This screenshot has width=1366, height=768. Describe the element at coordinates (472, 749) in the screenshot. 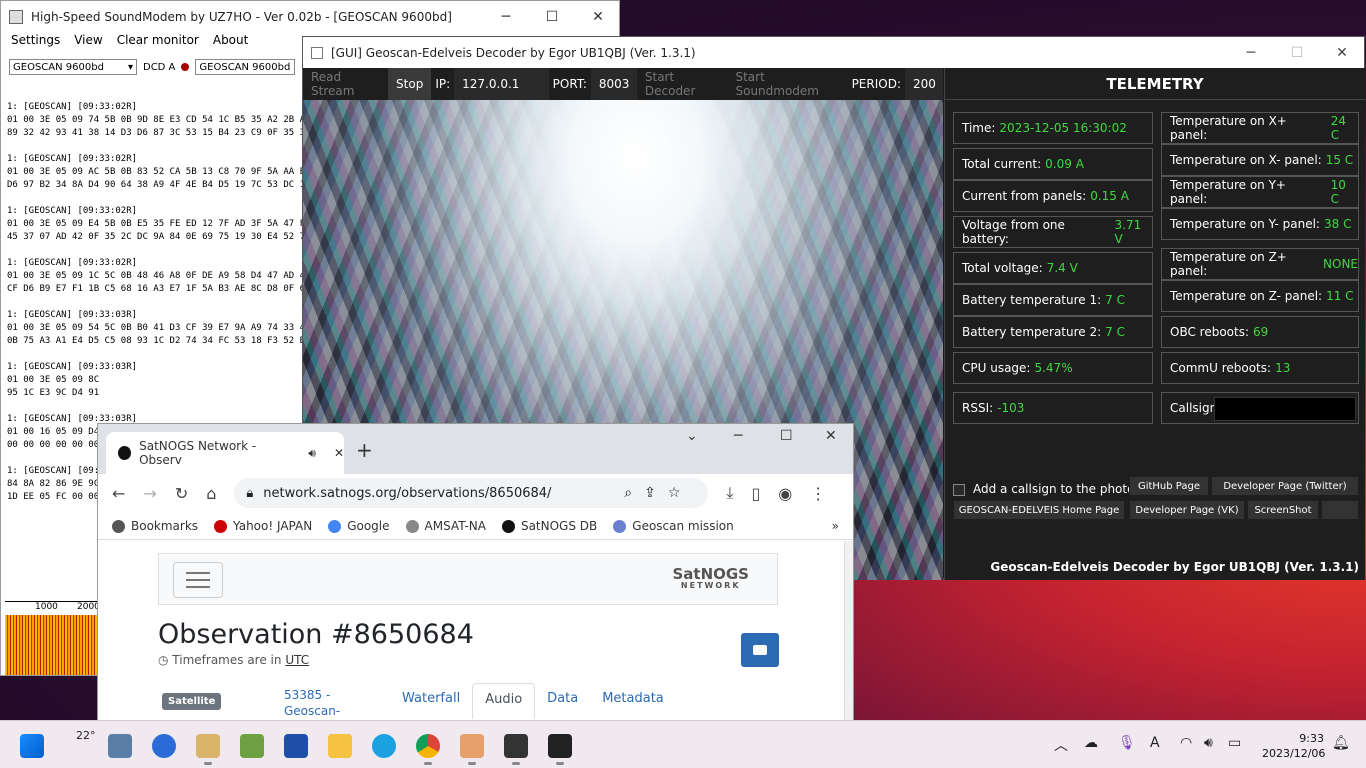

I see `java-icon` at that location.